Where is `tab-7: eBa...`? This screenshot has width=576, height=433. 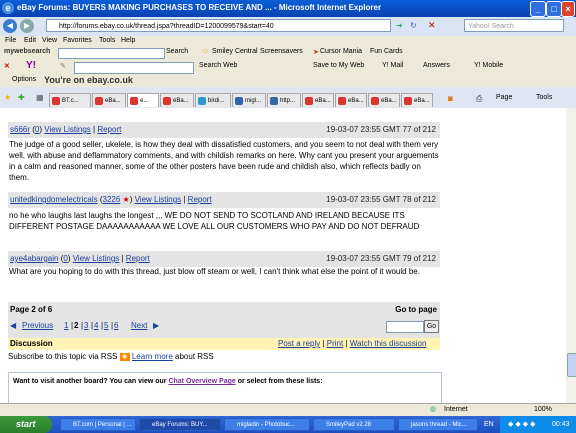
tab-7: eBa... is located at coordinates (318, 100).